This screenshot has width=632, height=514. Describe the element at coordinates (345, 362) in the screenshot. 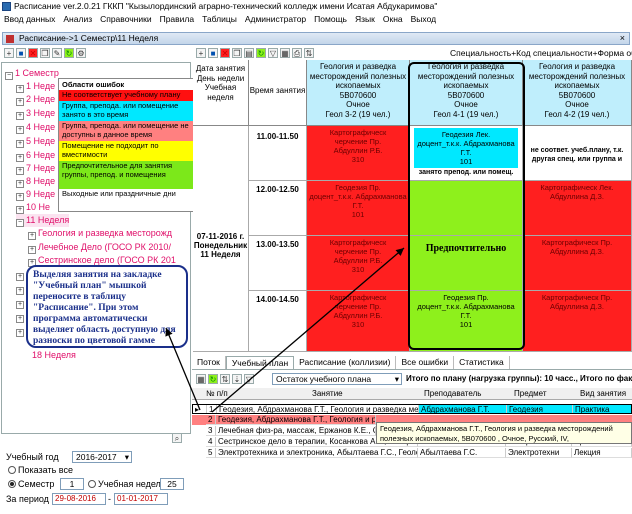

I see `tab-collisions: Расписание (коллизии)` at that location.